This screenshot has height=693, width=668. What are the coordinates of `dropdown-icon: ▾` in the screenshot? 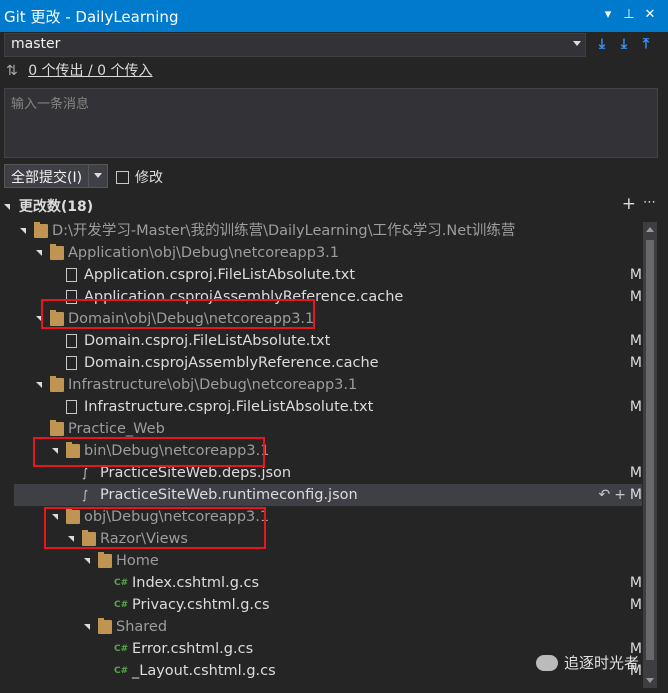 It's located at (608, 15).